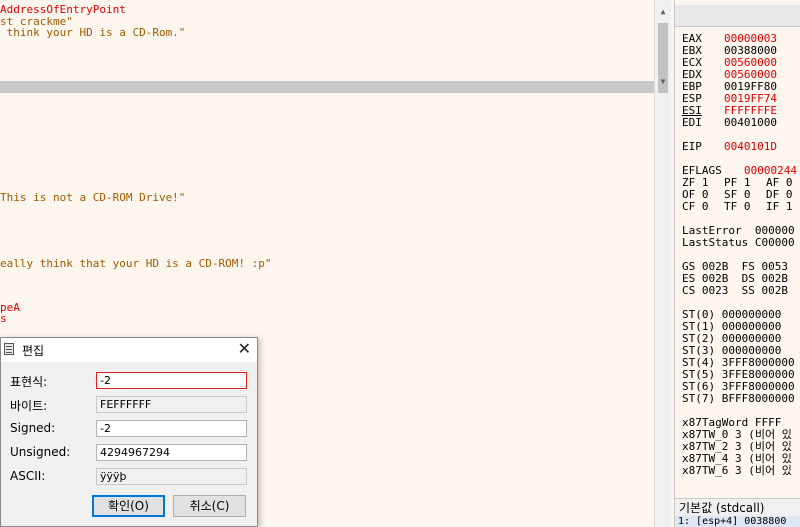 The image size is (800, 527). I want to click on register-value-eip: 0040101D, so click(750, 147).